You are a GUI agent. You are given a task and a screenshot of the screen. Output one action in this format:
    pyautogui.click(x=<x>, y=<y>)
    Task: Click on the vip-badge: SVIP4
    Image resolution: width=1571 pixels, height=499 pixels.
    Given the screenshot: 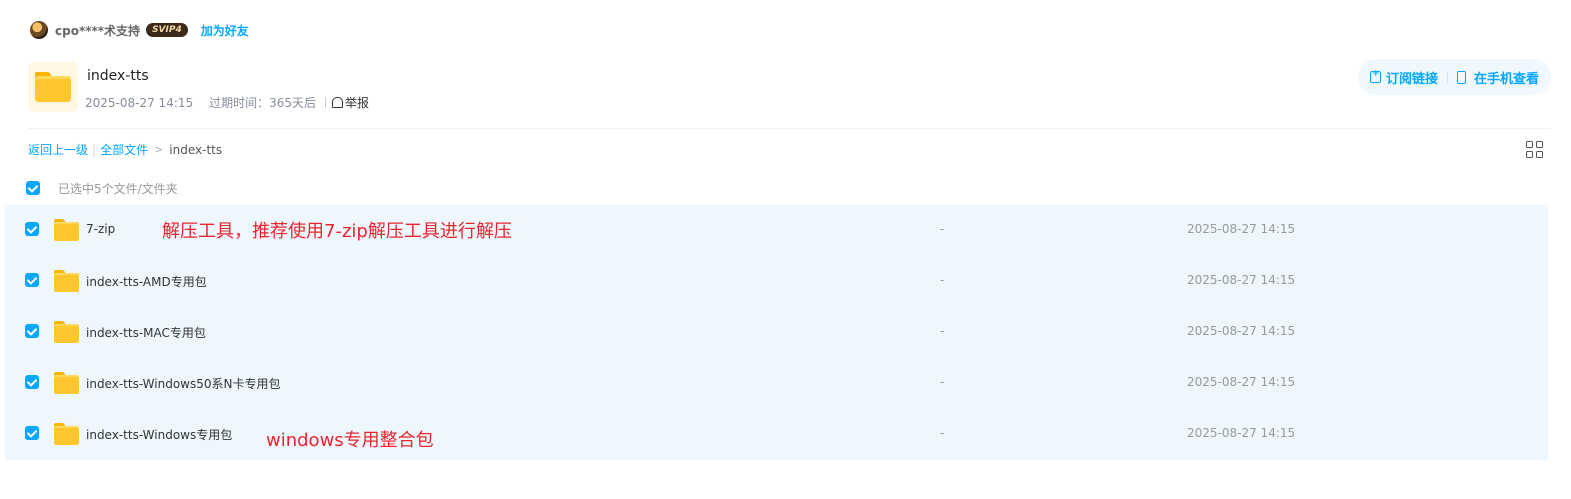 What is the action you would take?
    pyautogui.click(x=167, y=30)
    